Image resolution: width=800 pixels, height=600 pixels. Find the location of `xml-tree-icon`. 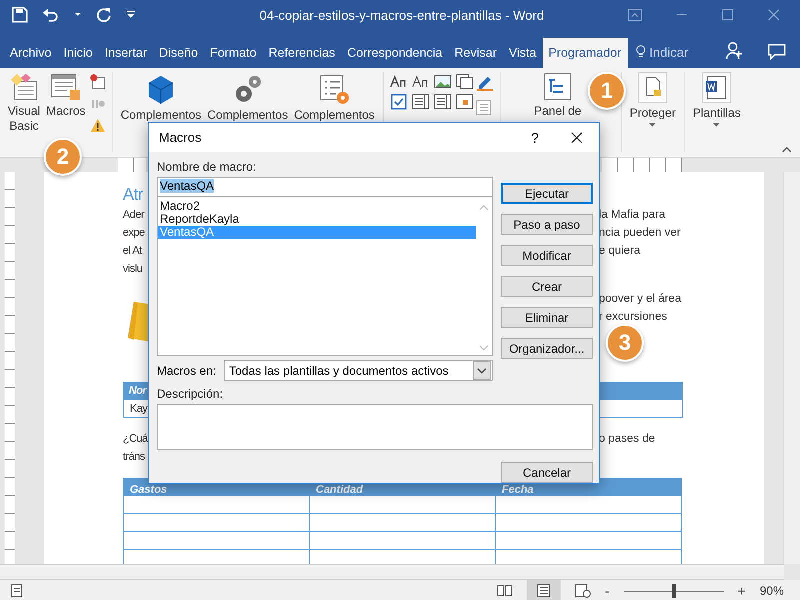

xml-tree-icon is located at coordinates (557, 87).